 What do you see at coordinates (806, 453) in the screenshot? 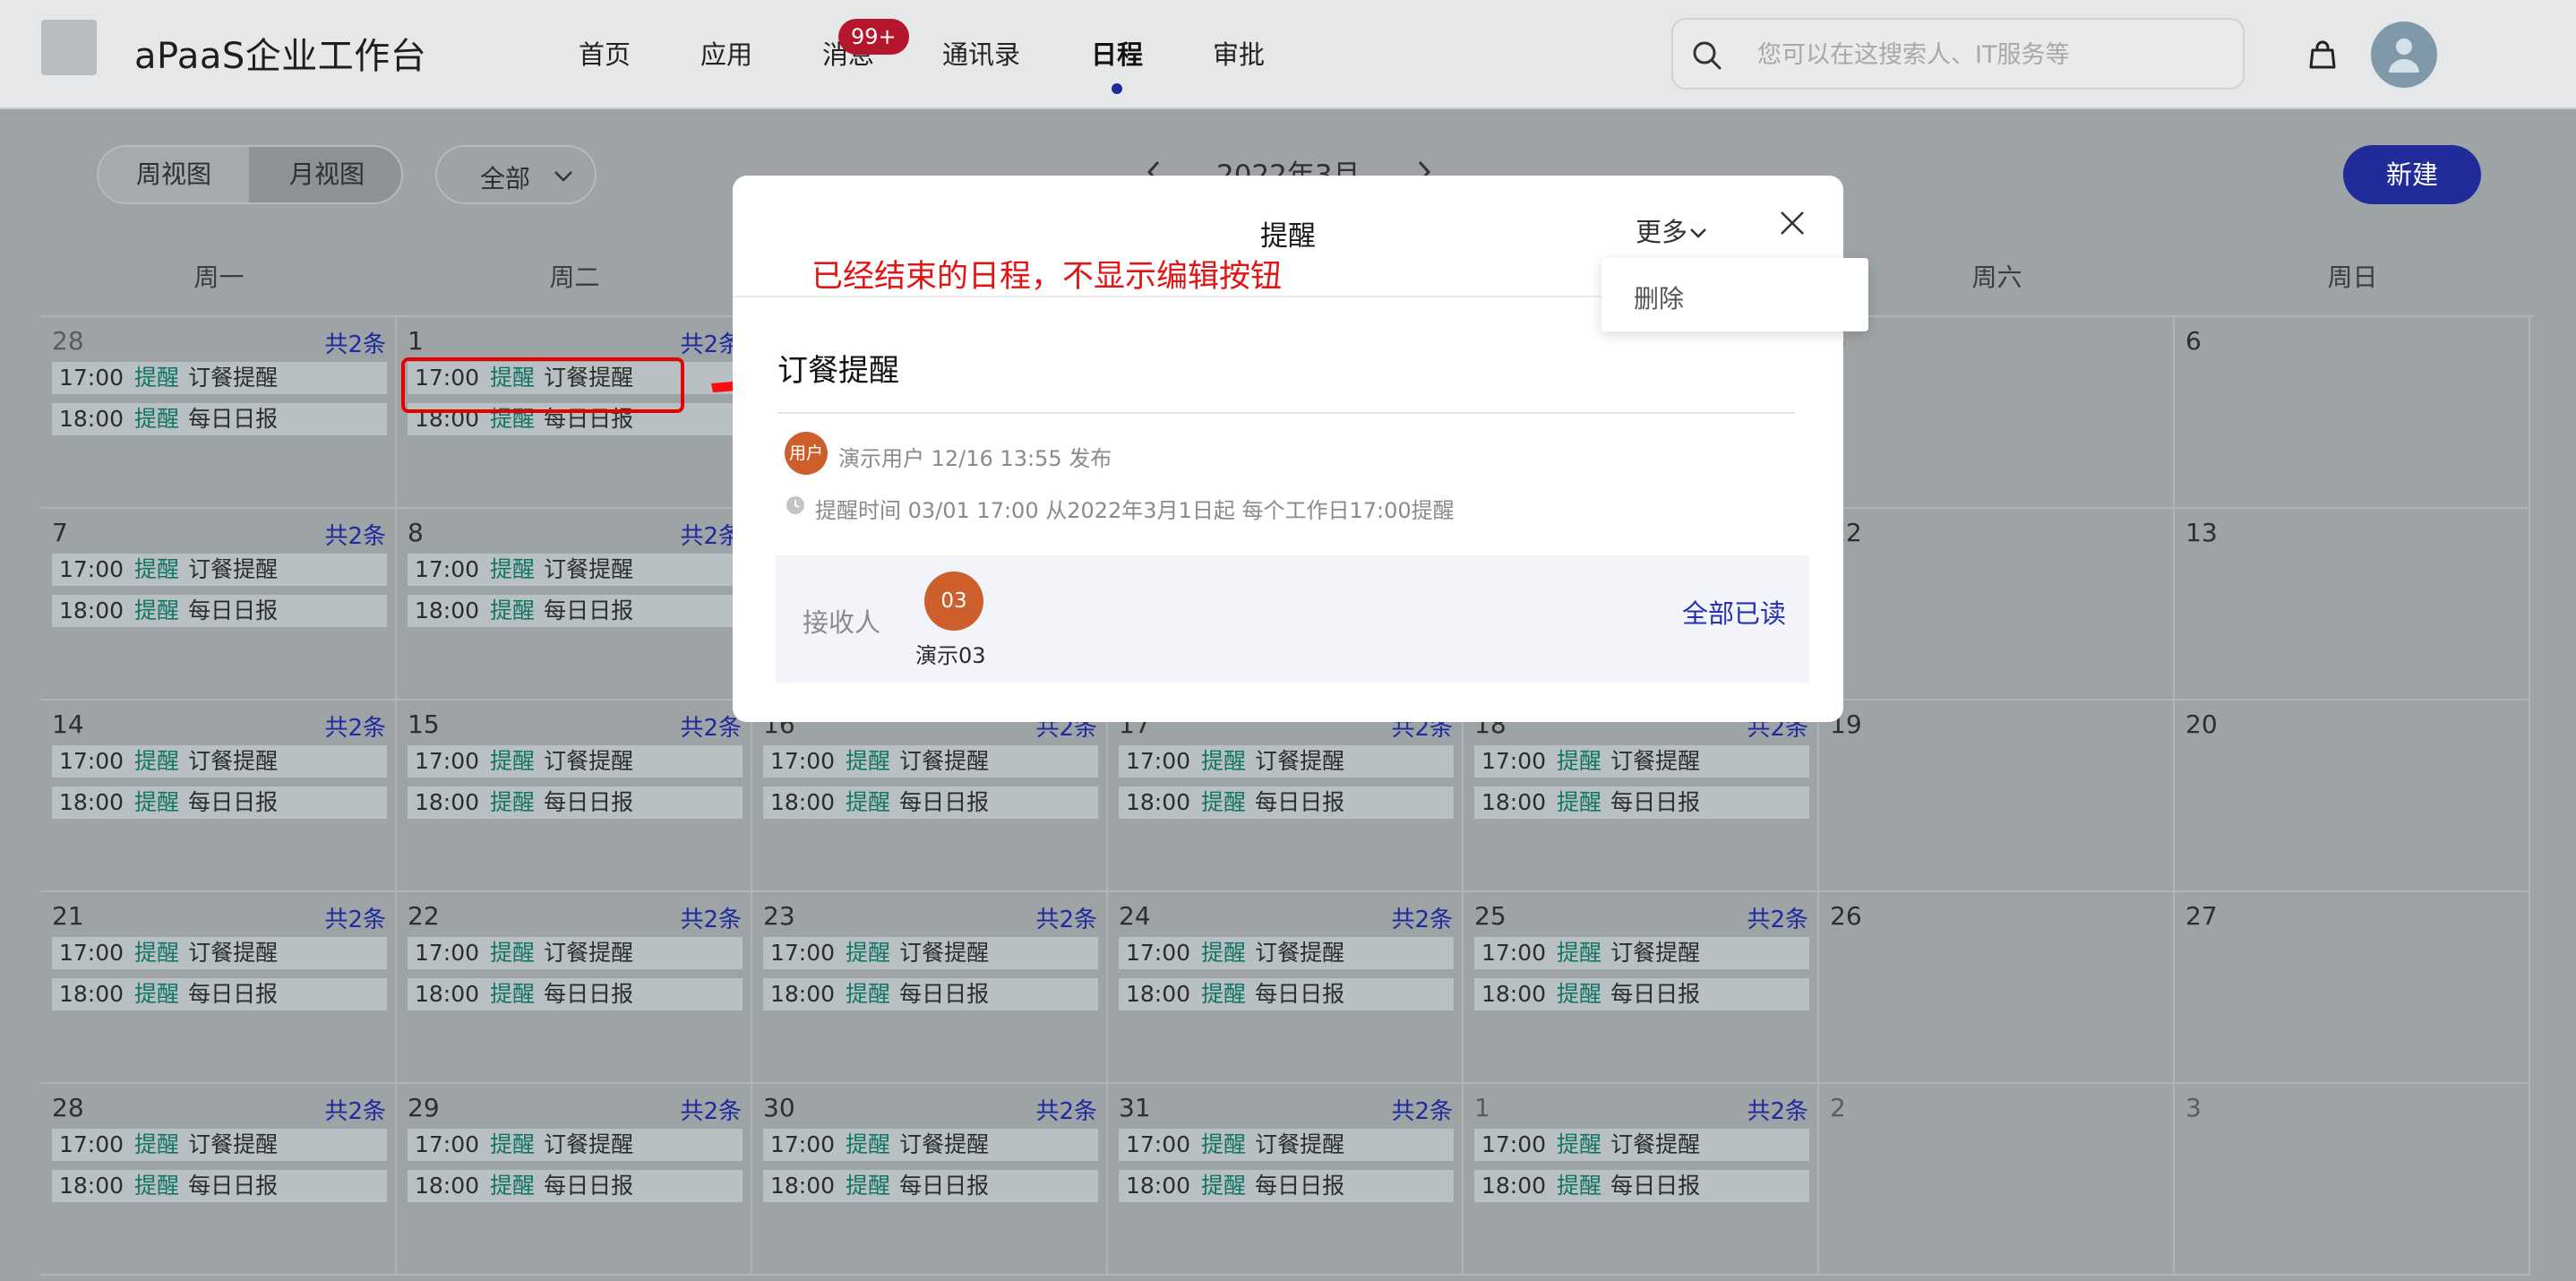
I see `publisher-avatar: 用户` at bounding box center [806, 453].